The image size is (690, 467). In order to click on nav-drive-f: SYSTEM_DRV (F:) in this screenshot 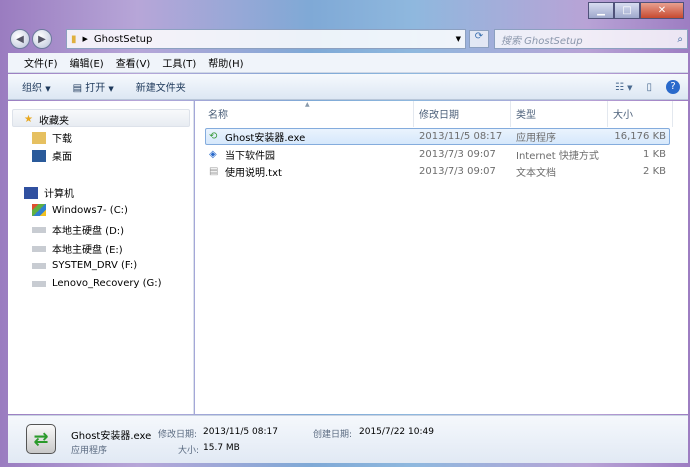, I will do `click(84, 265)`.